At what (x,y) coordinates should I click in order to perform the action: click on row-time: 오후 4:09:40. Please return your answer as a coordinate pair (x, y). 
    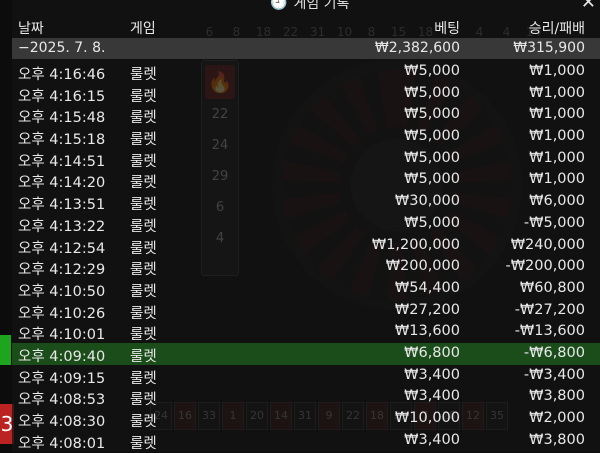
    Looking at the image, I should click on (62, 356).